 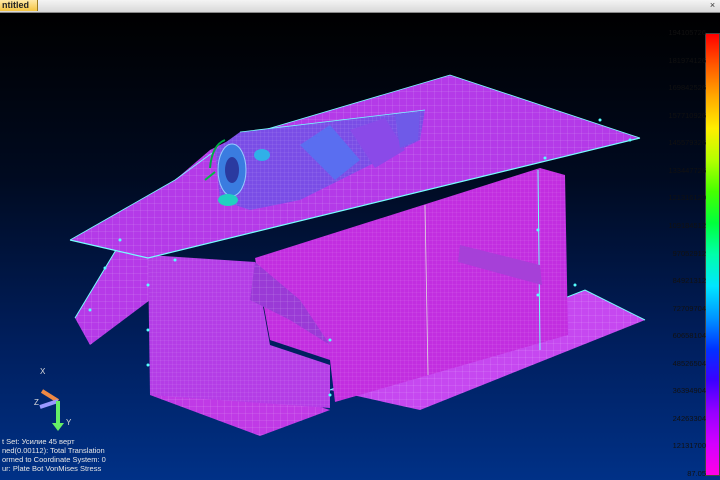 I want to click on triad-x-label: X, so click(x=43, y=371).